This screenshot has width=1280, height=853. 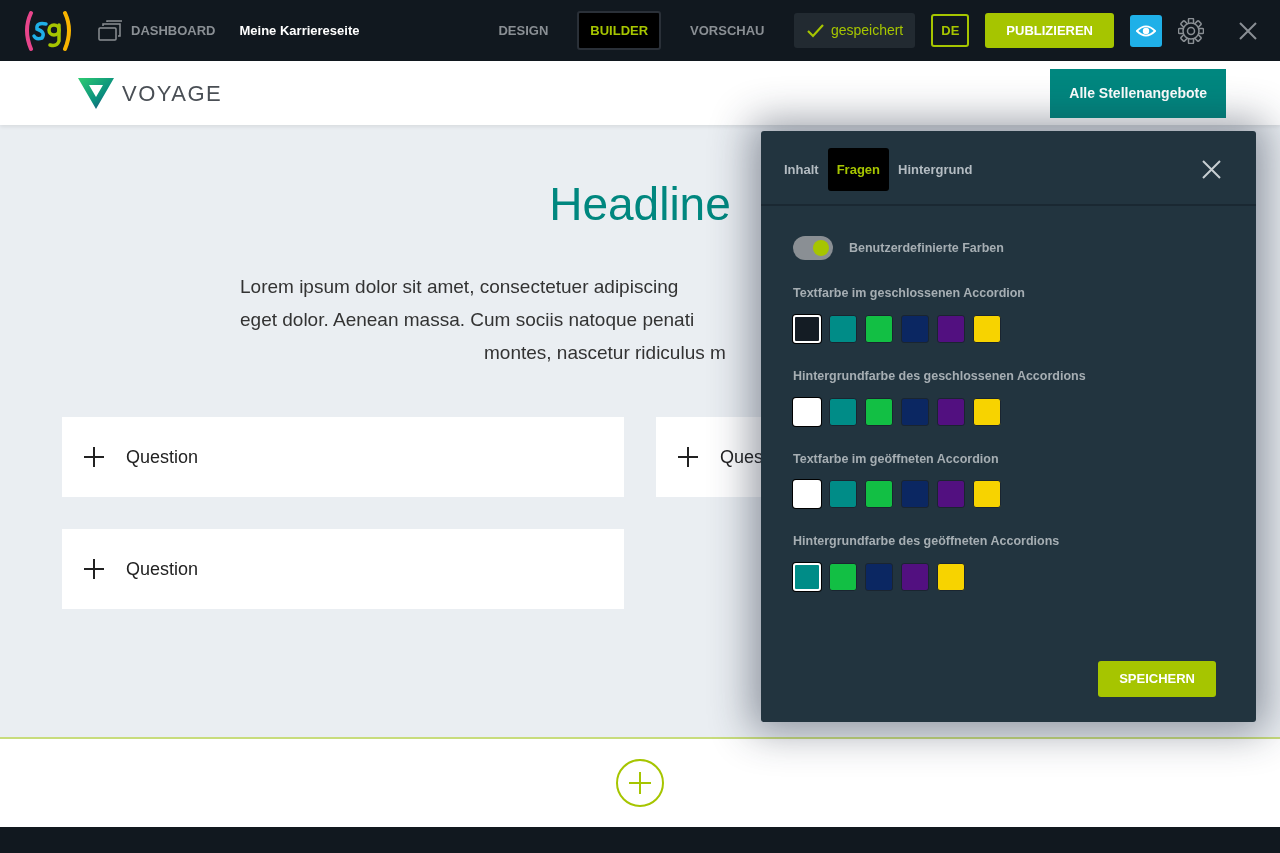 What do you see at coordinates (1191, 30) in the screenshot?
I see `settings-icon` at bounding box center [1191, 30].